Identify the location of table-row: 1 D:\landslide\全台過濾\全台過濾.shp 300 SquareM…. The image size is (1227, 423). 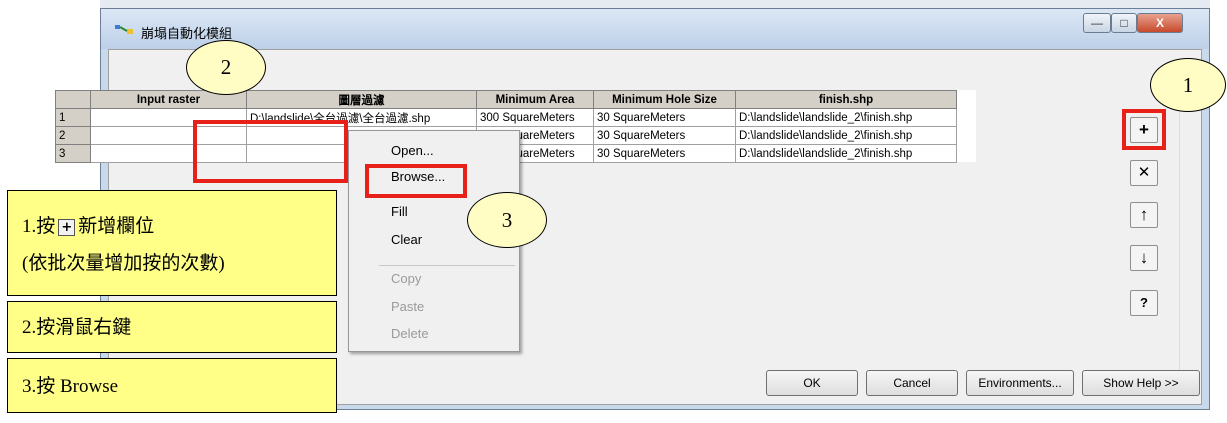
(506, 117).